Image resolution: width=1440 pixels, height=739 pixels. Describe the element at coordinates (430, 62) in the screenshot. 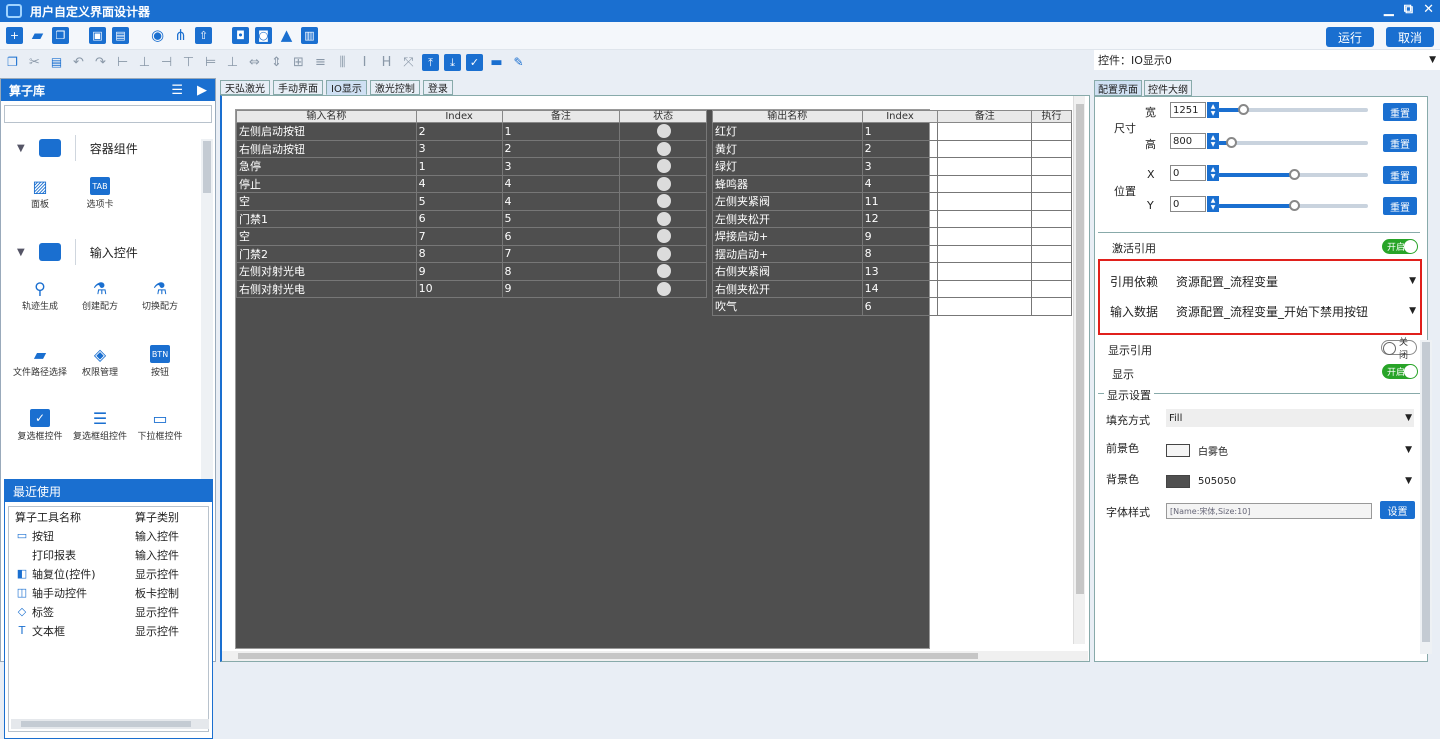

I see `bring-front-icon: ⤒` at that location.